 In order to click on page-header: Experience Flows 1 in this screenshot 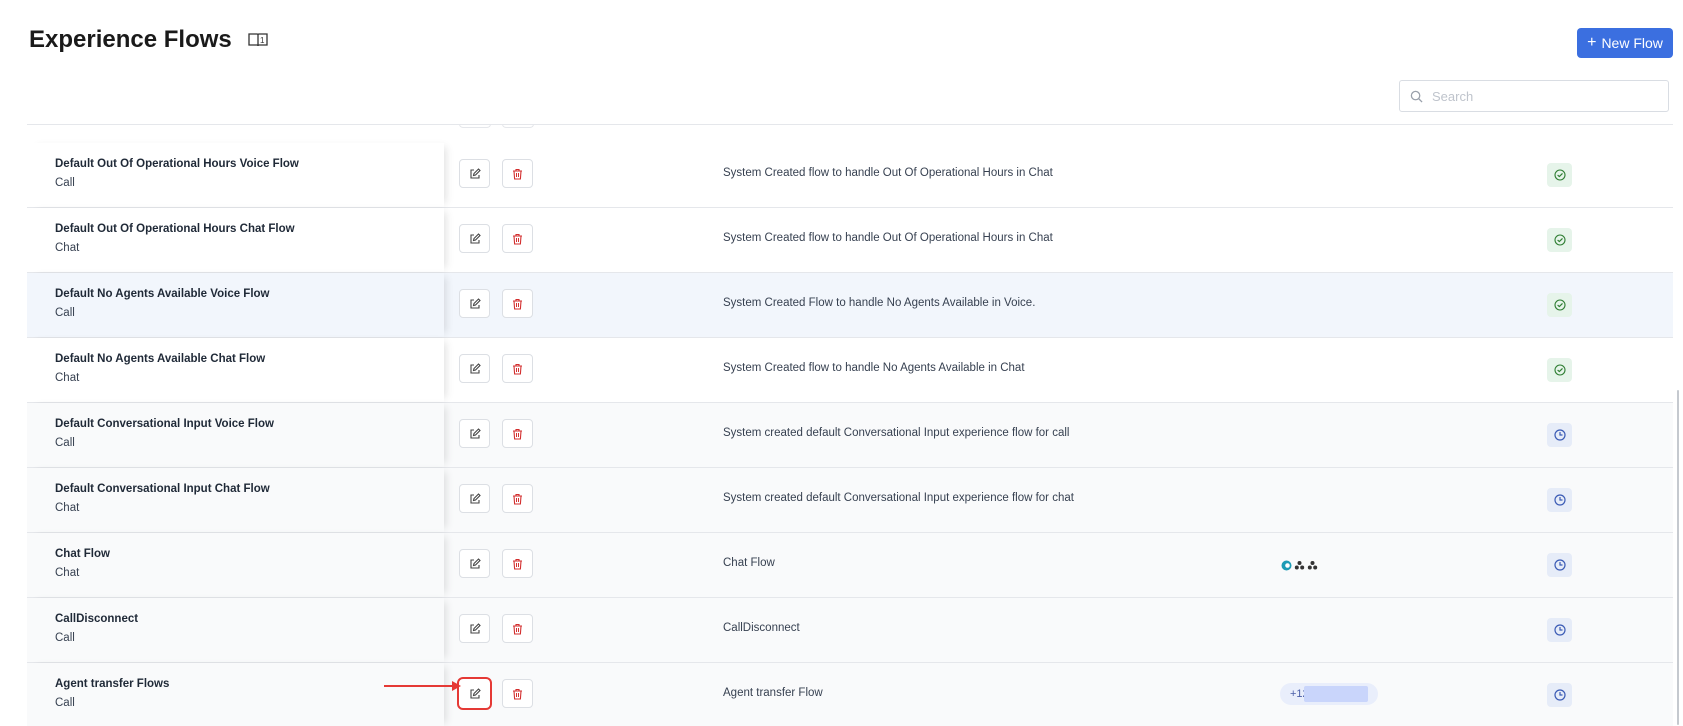, I will do `click(149, 40)`.